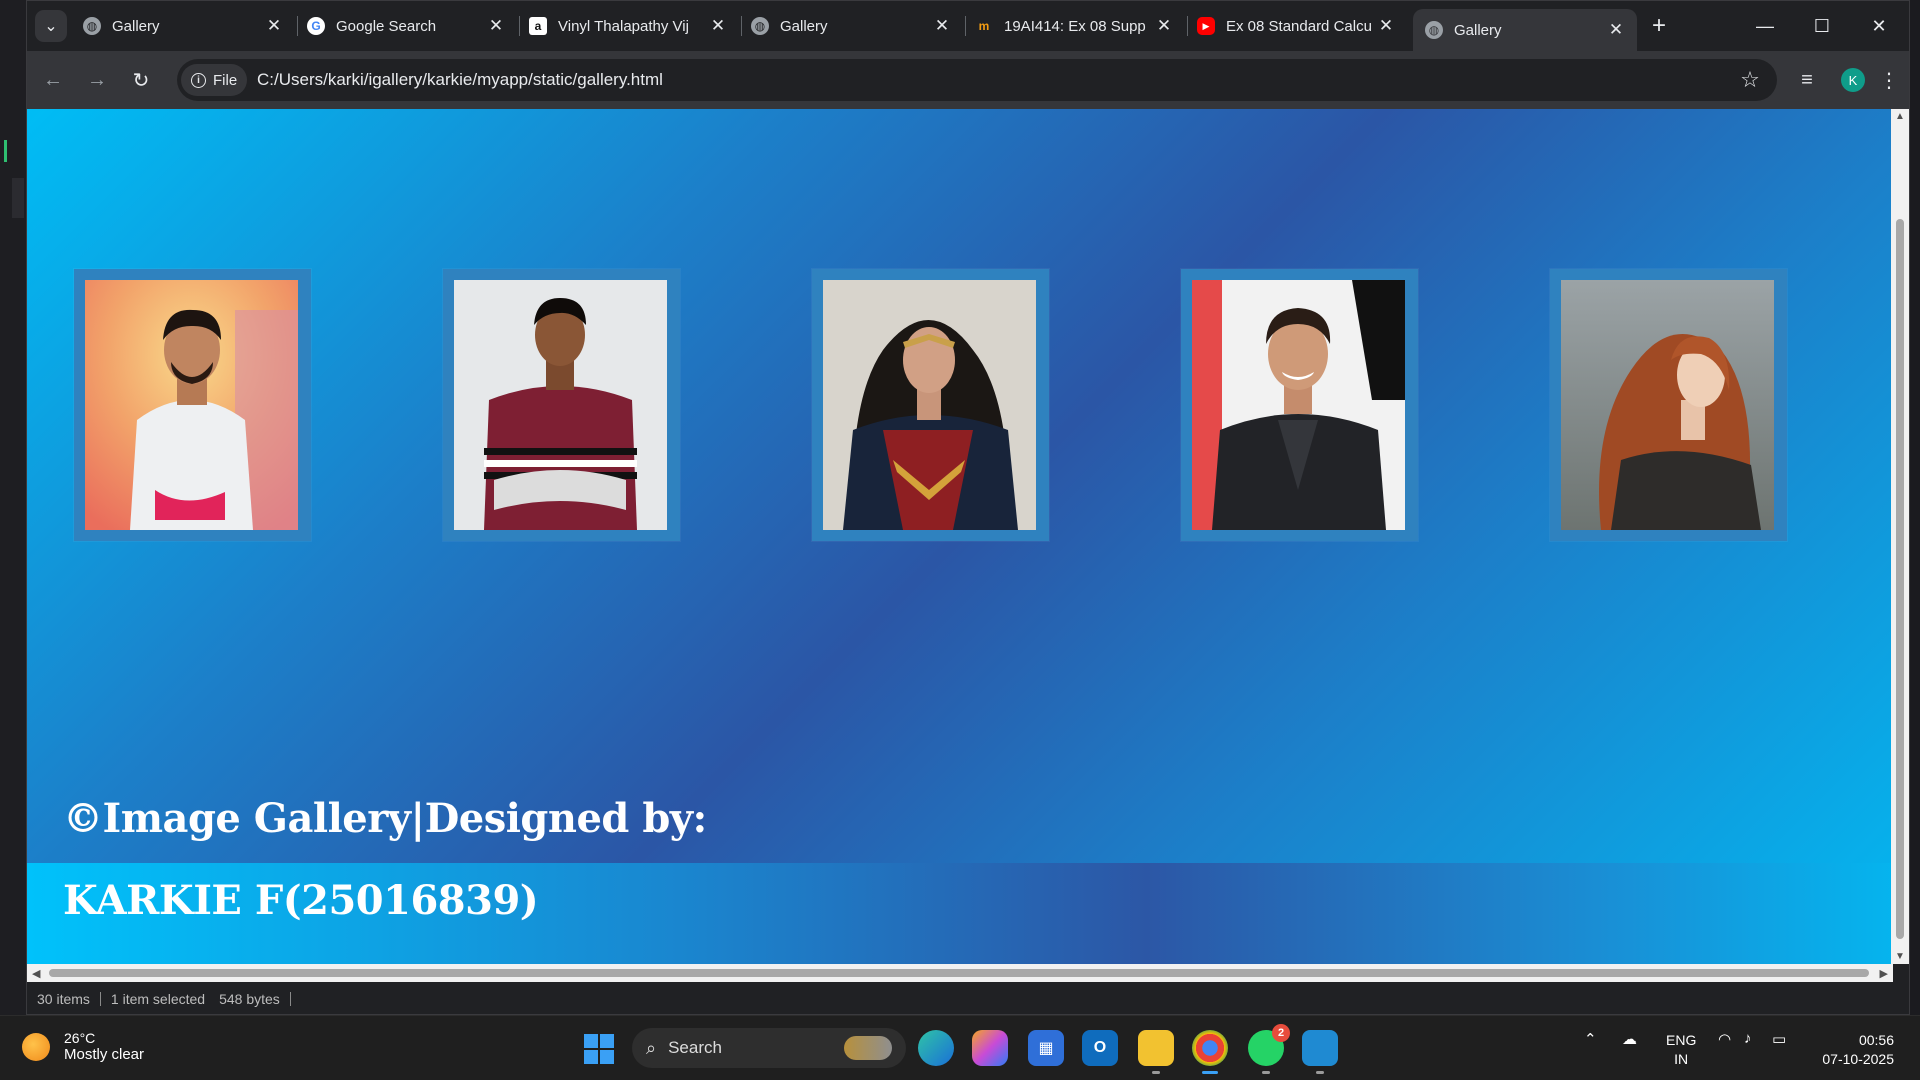 This screenshot has width=1920, height=1080. I want to click on media-controls-button: ≡, so click(1807, 80).